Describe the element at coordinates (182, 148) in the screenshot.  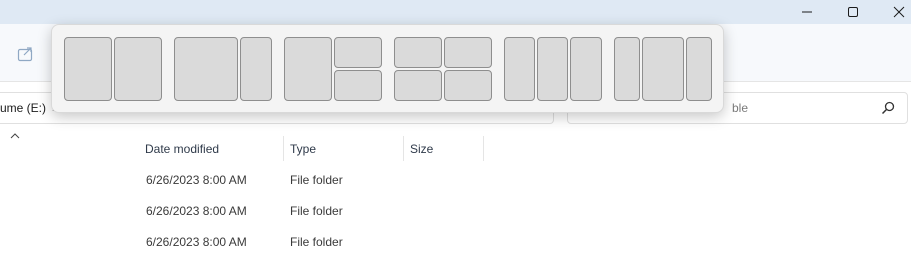
I see `column-header-date-label: Date modified` at that location.